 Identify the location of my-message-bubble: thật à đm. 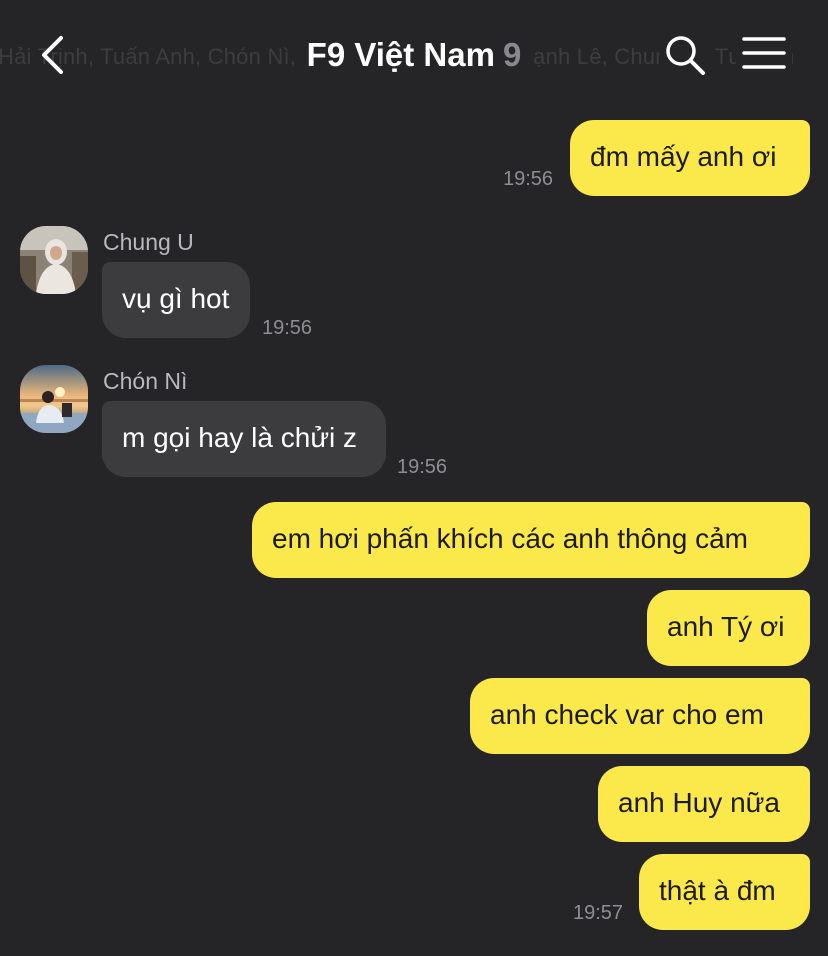
(724, 892).